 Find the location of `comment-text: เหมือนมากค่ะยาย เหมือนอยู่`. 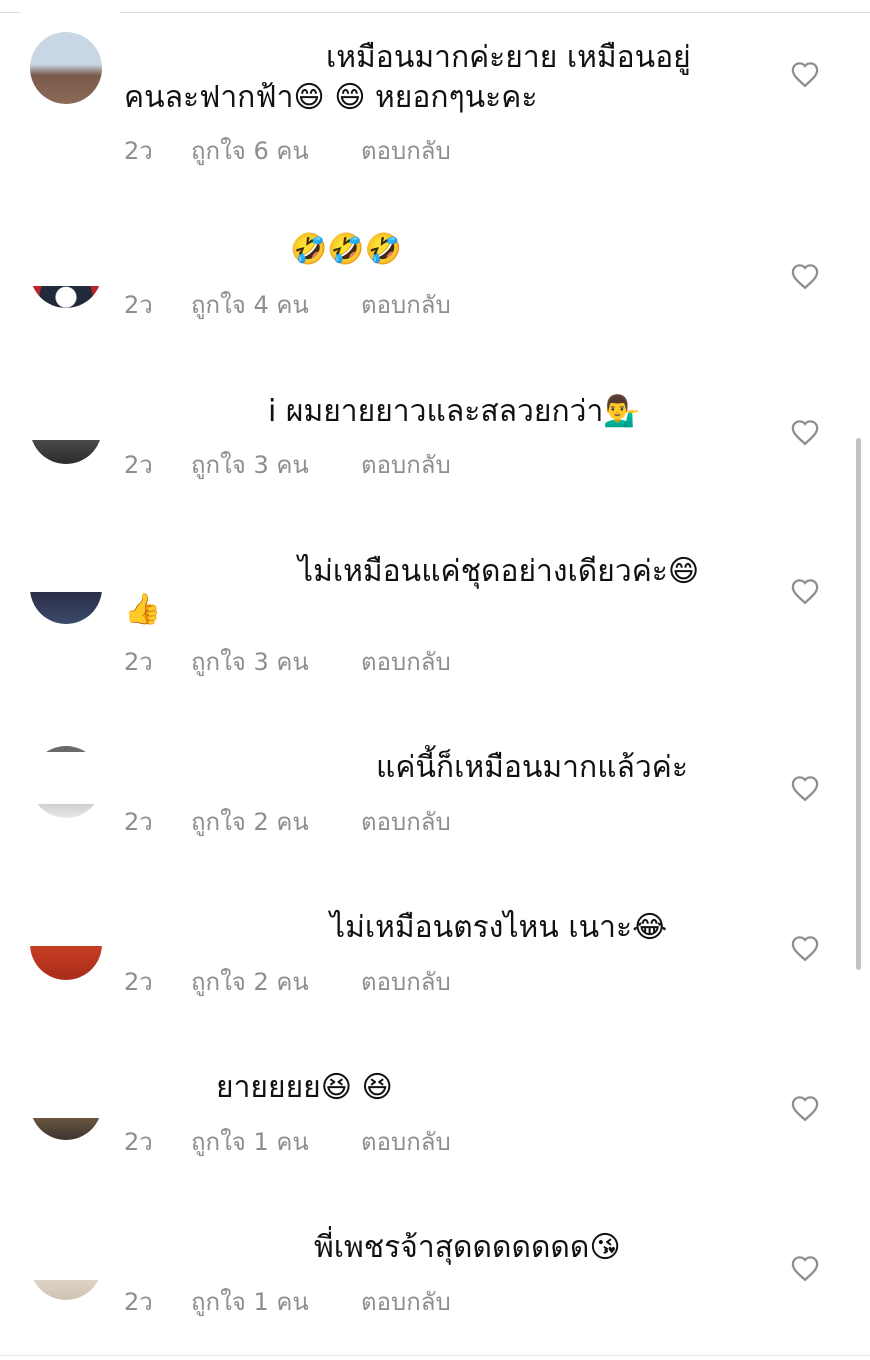

comment-text: เหมือนมากค่ะยาย เหมือนอยู่ is located at coordinates (508, 57).